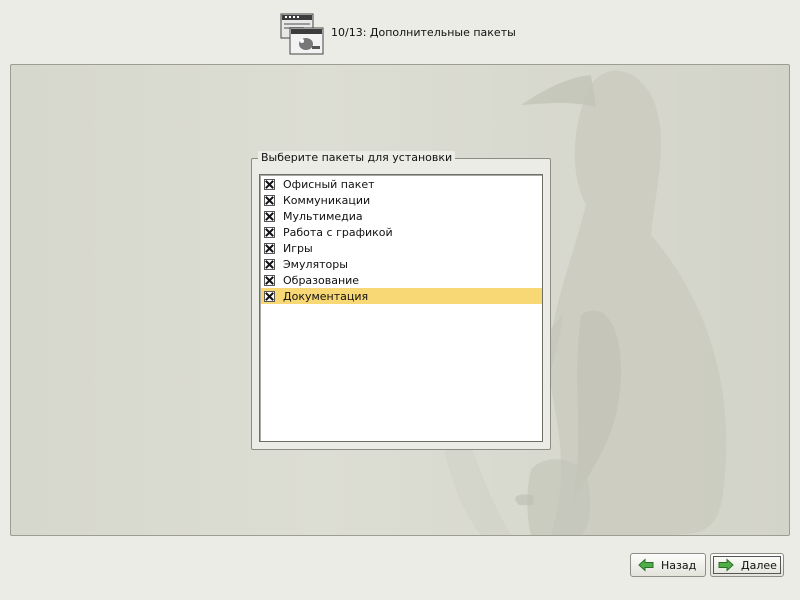  What do you see at coordinates (298, 248) in the screenshot?
I see `list-item-label: Игры` at bounding box center [298, 248].